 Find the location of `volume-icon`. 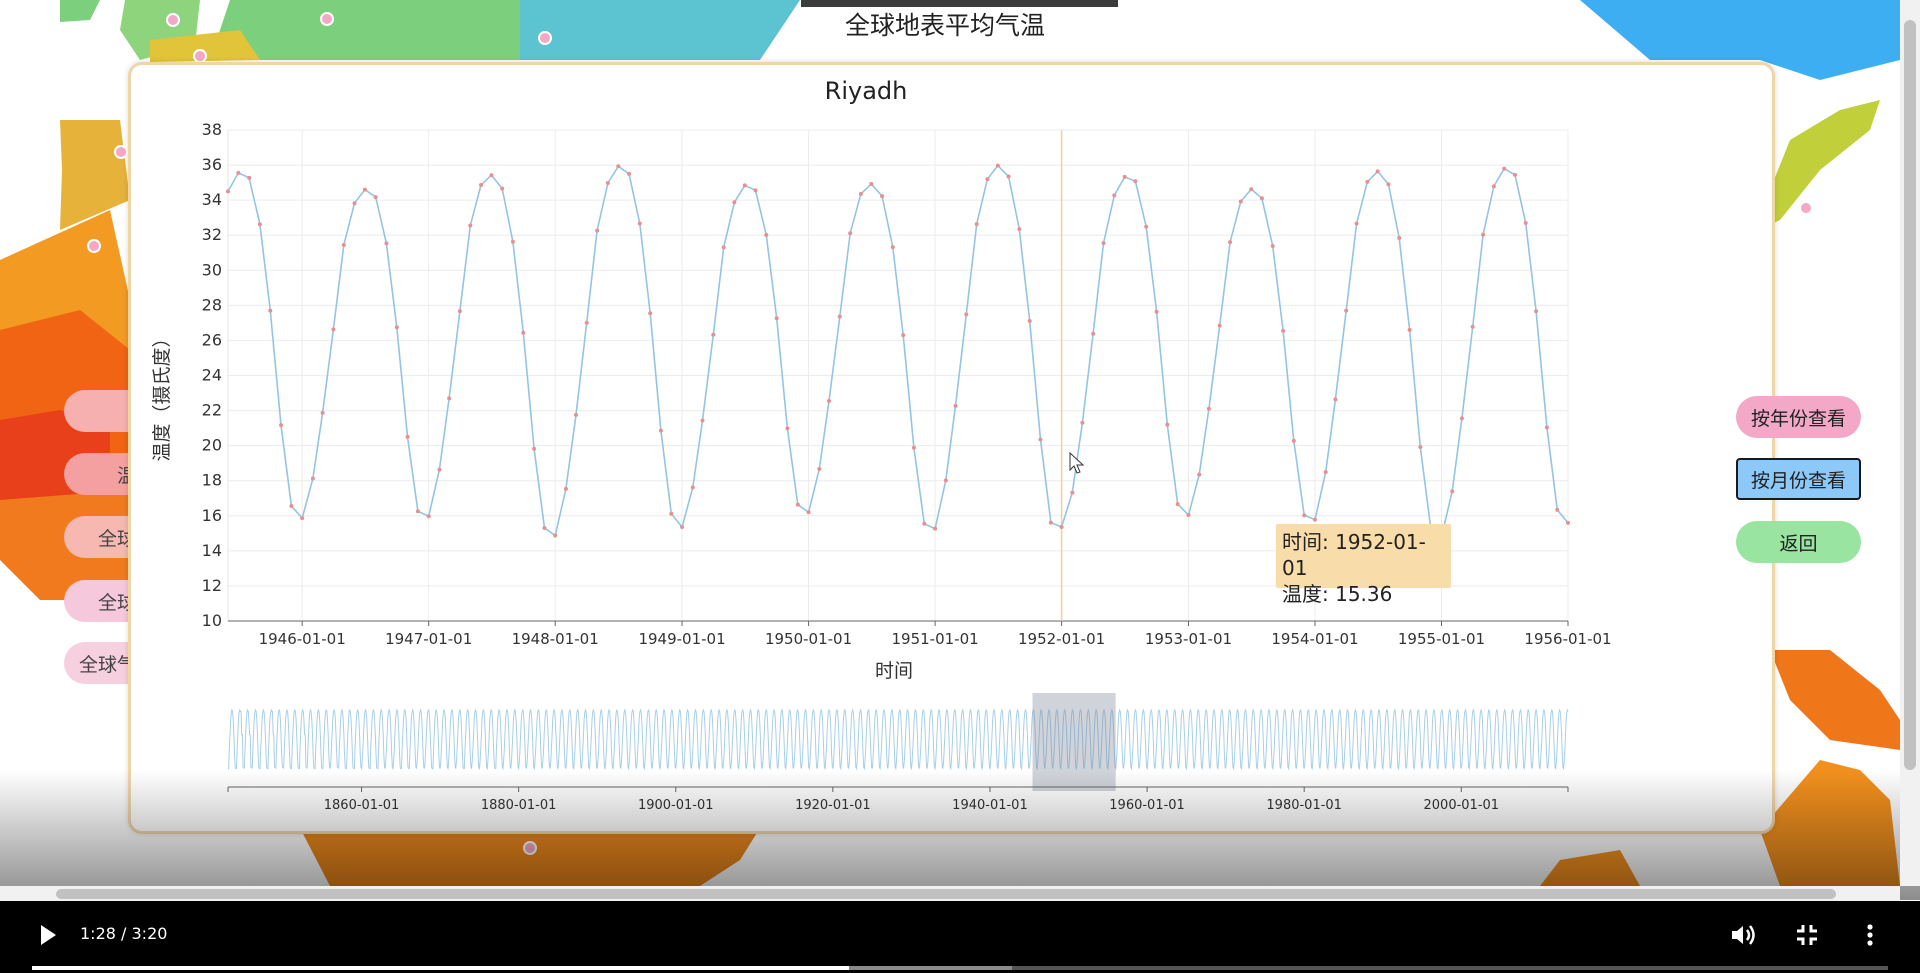

volume-icon is located at coordinates (1744, 935).